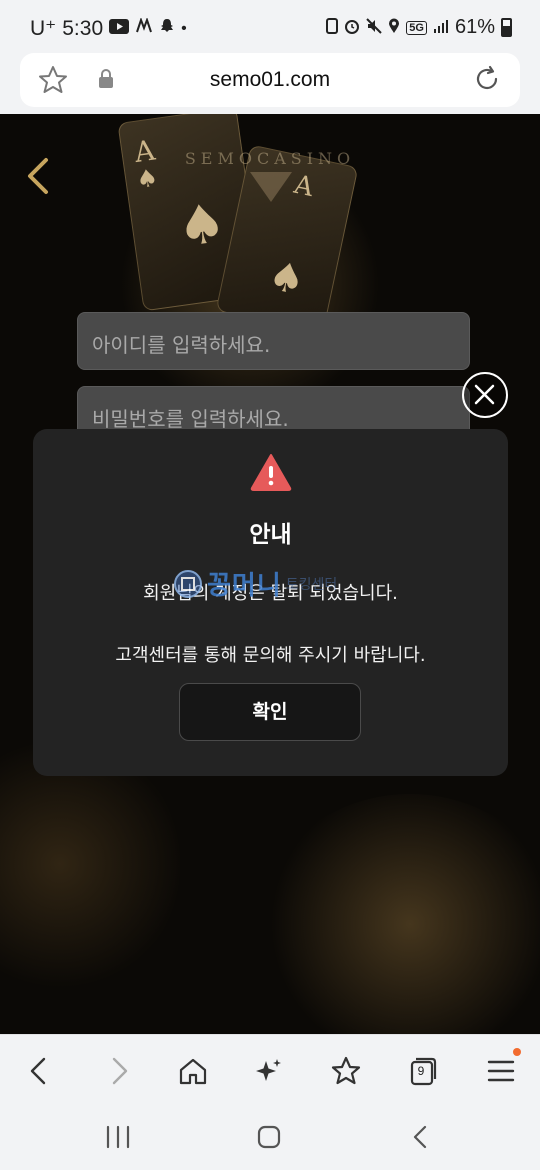 Image resolution: width=540 pixels, height=1170 pixels. Describe the element at coordinates (271, 474) in the screenshot. I see `warning-icon` at that location.